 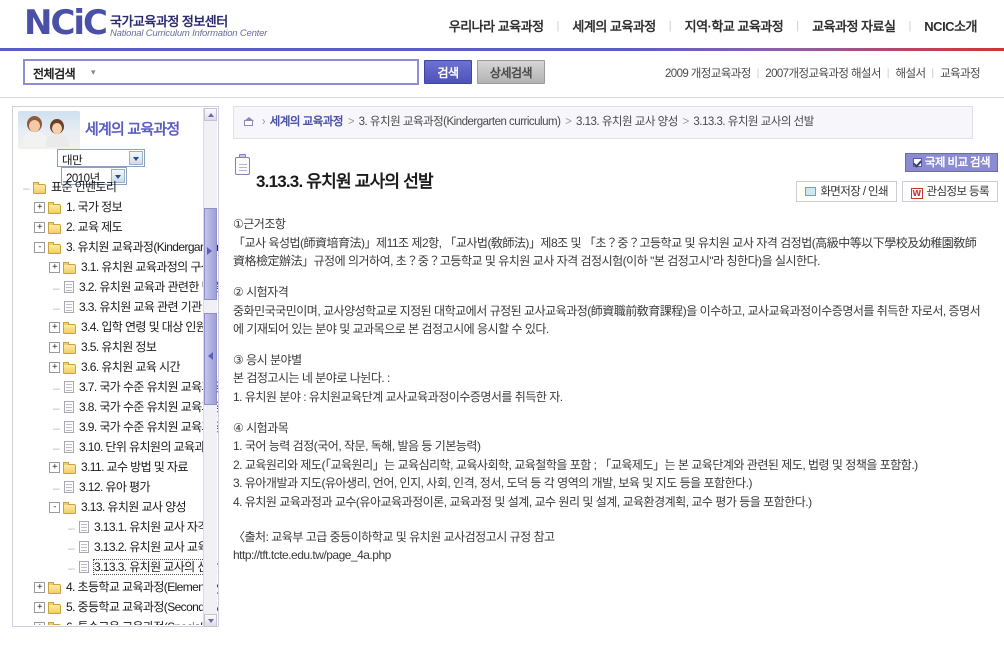 I want to click on chevron-down-icon: ▾, so click(x=93, y=72).